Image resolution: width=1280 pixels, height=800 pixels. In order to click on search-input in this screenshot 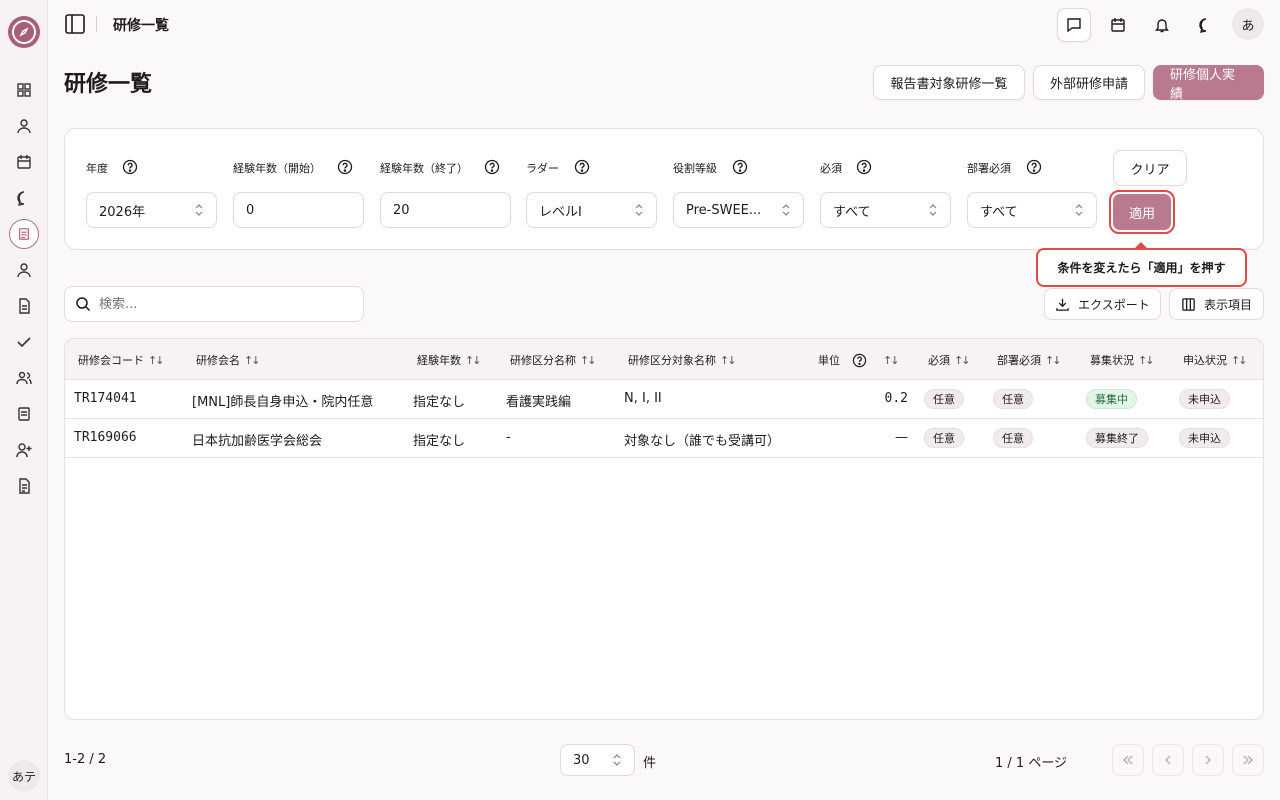, I will do `click(219, 304)`.